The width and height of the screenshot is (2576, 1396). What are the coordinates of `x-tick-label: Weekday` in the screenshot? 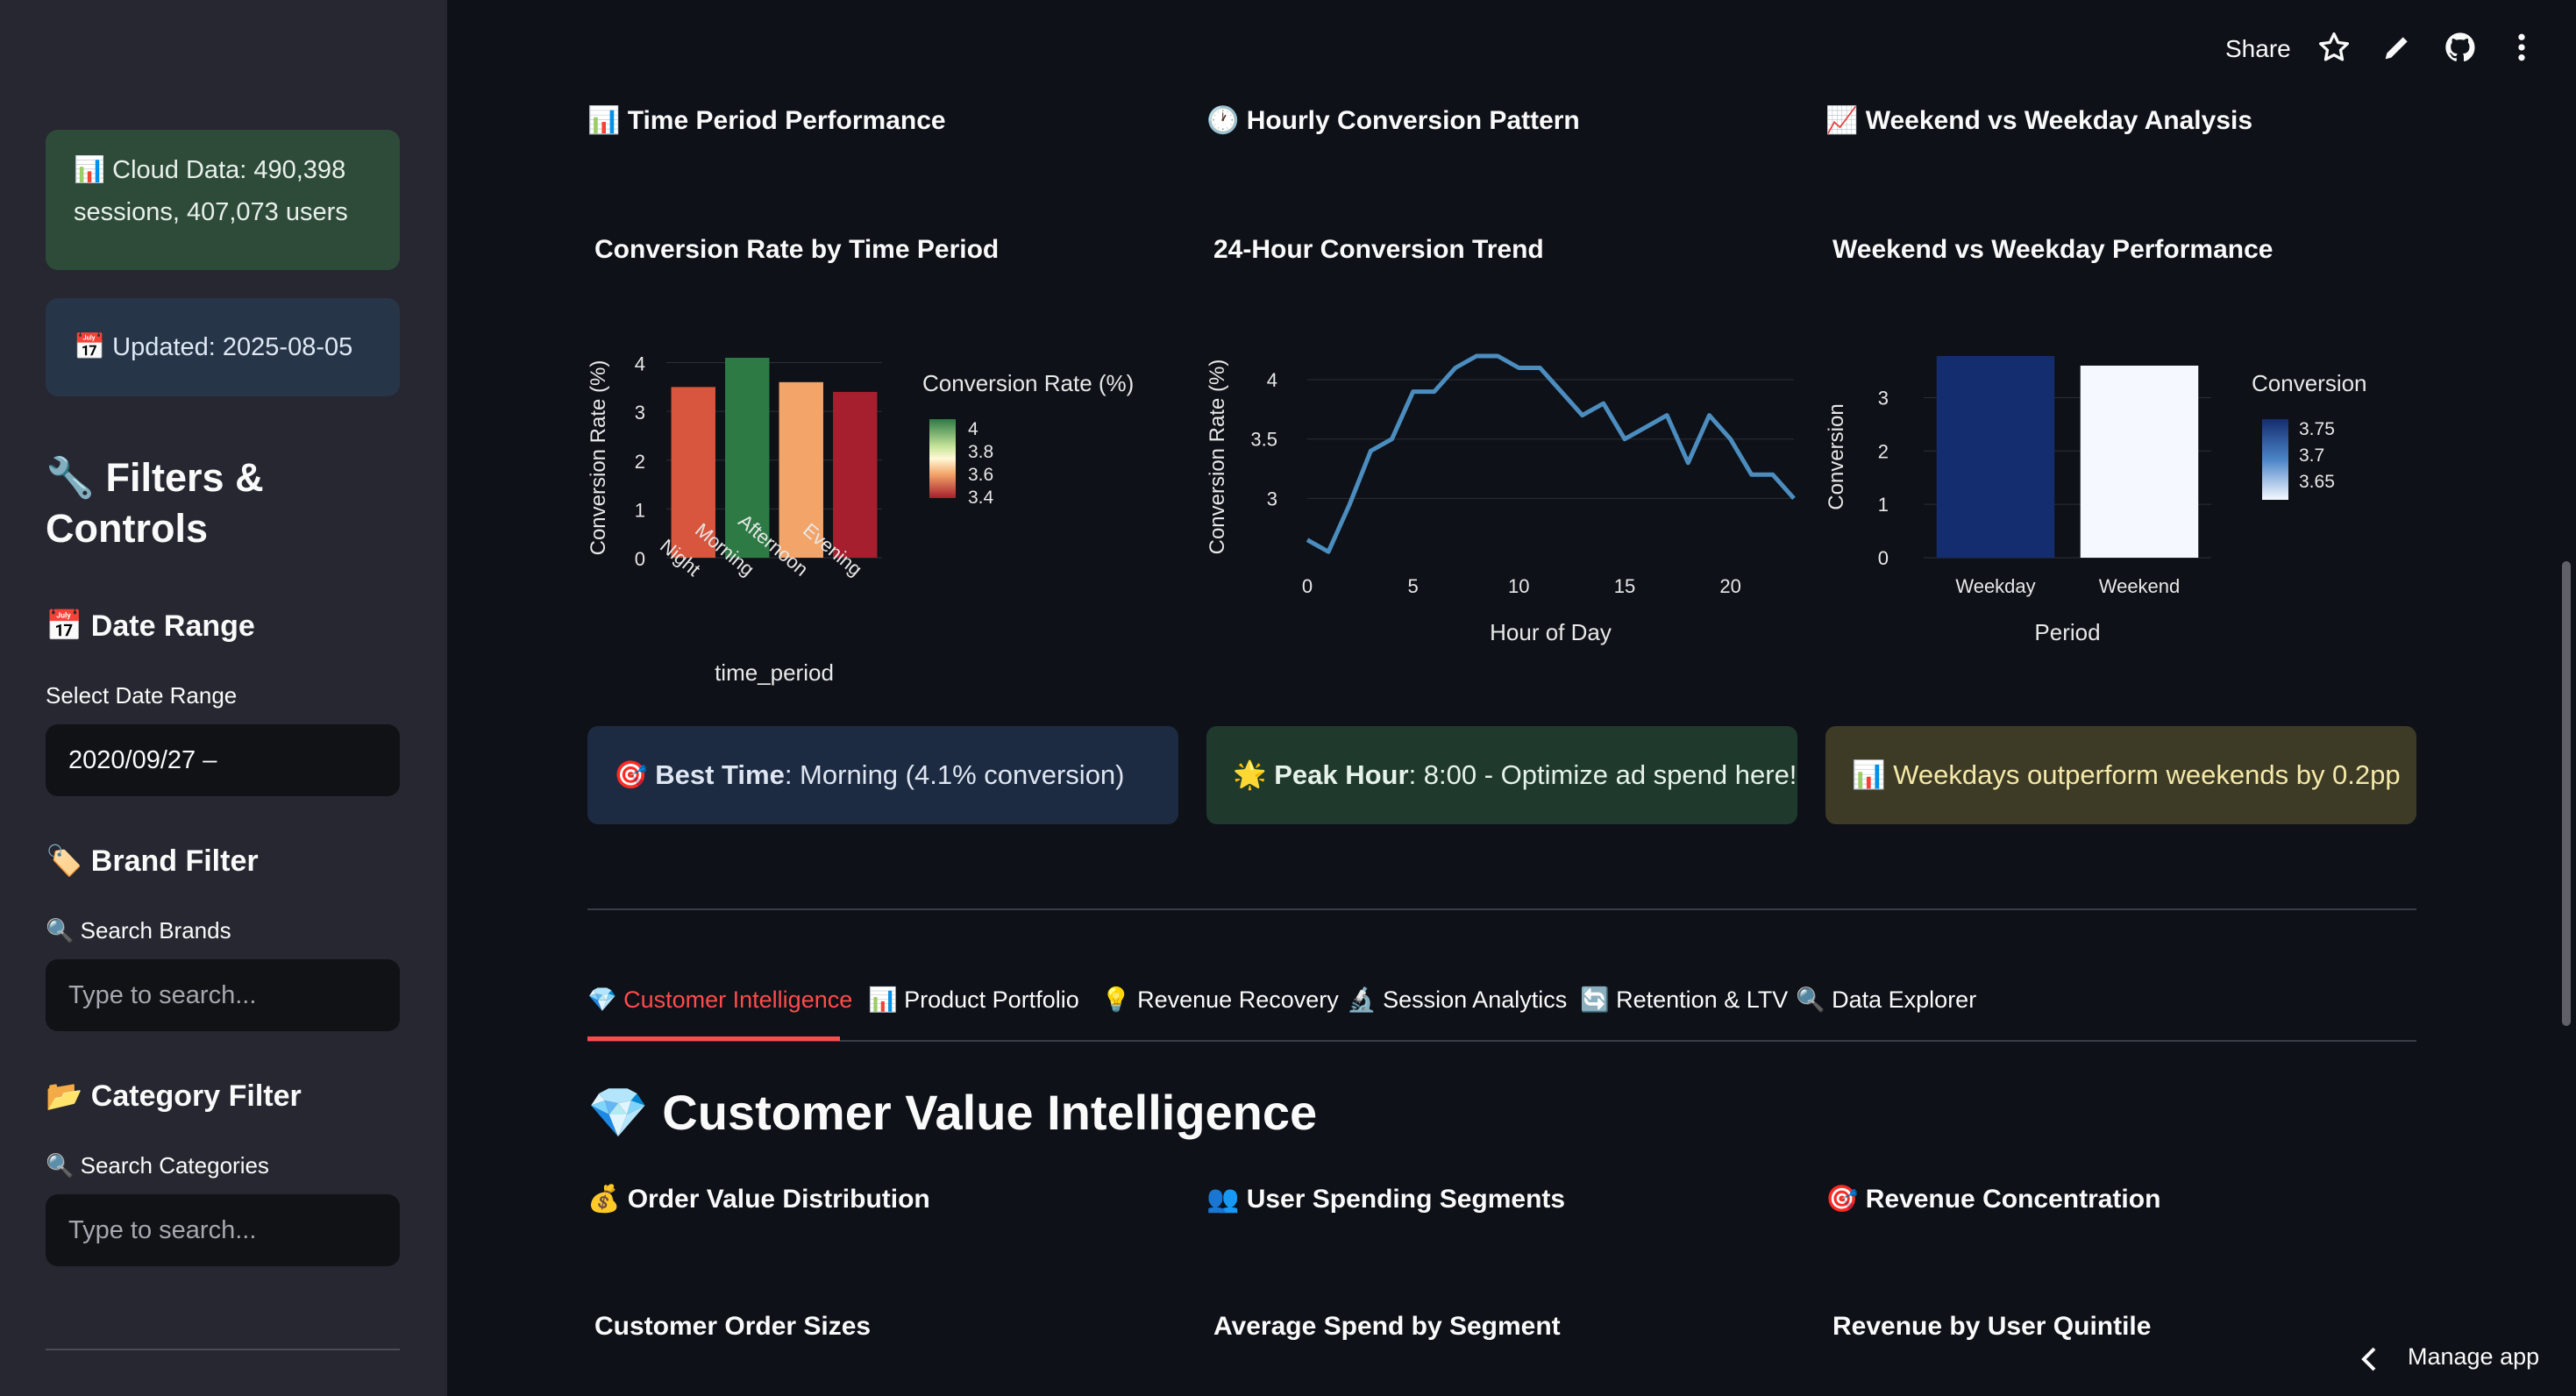 It's located at (1995, 586).